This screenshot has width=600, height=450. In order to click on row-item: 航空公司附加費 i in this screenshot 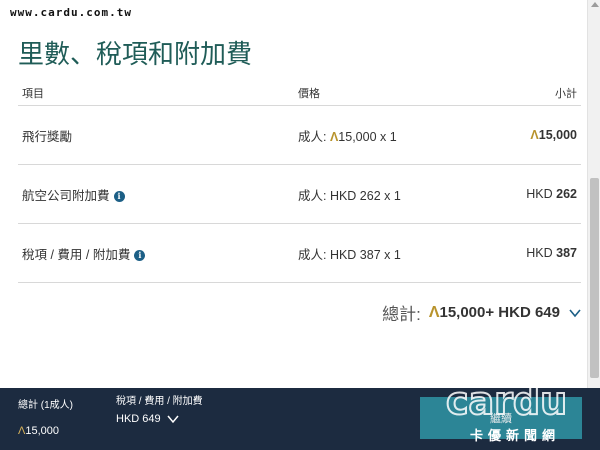, I will do `click(158, 194)`.